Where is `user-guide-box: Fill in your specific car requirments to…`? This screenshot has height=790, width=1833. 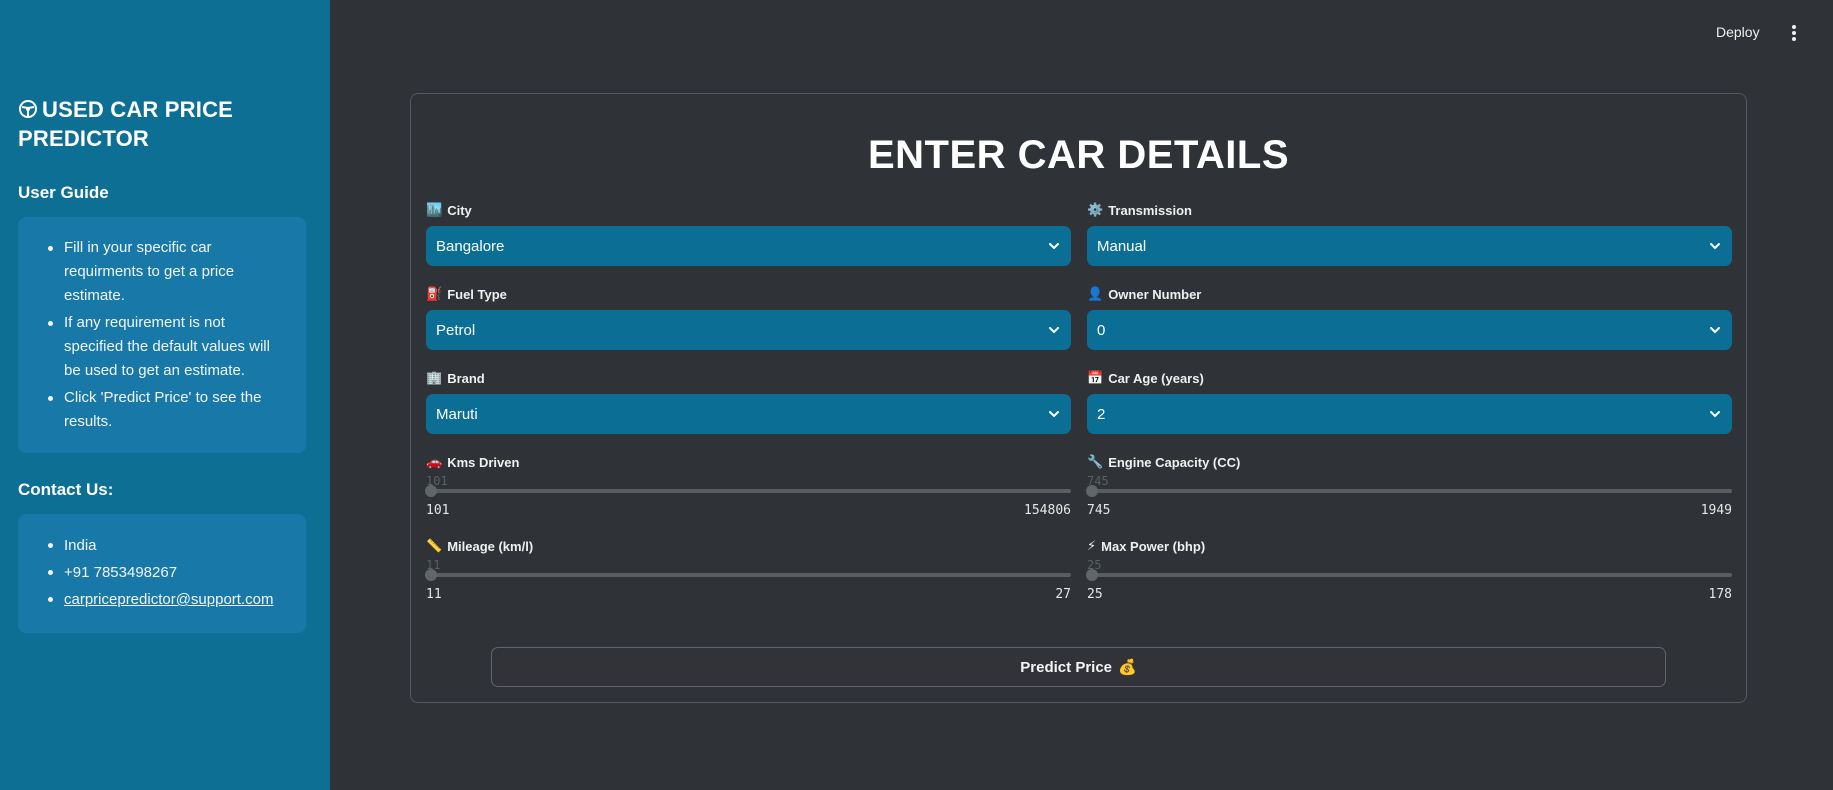 user-guide-box: Fill in your specific car requirments to… is located at coordinates (162, 335).